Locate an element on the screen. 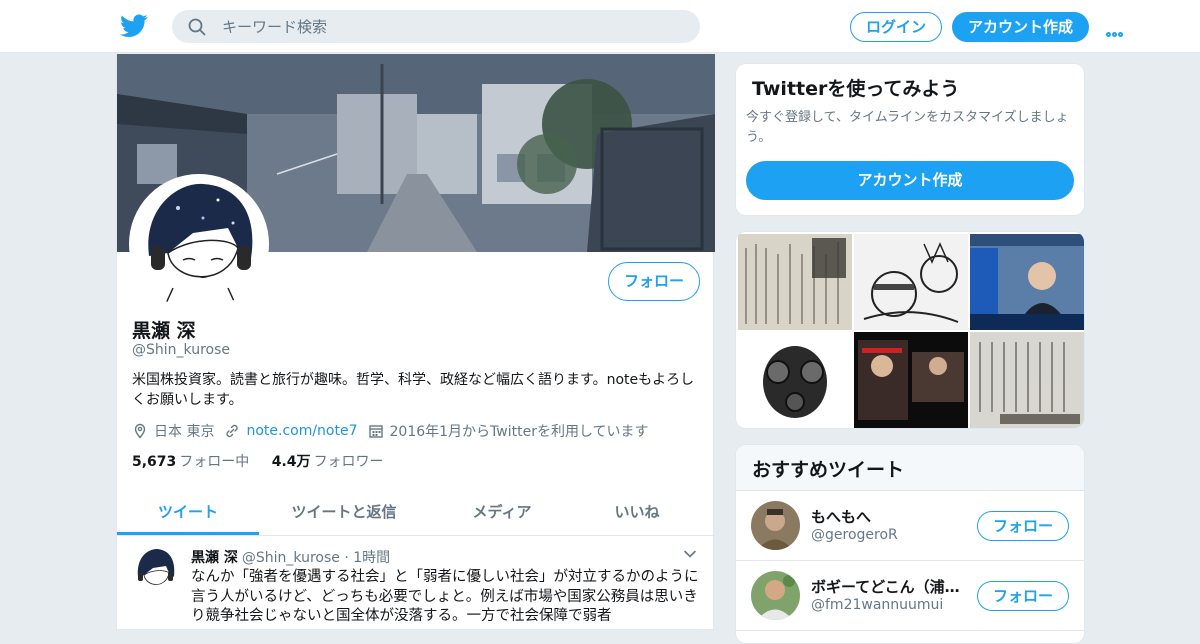 The width and height of the screenshot is (1200, 644). top-navigation-bar: ログイン アカウント作成 is located at coordinates (600, 26).